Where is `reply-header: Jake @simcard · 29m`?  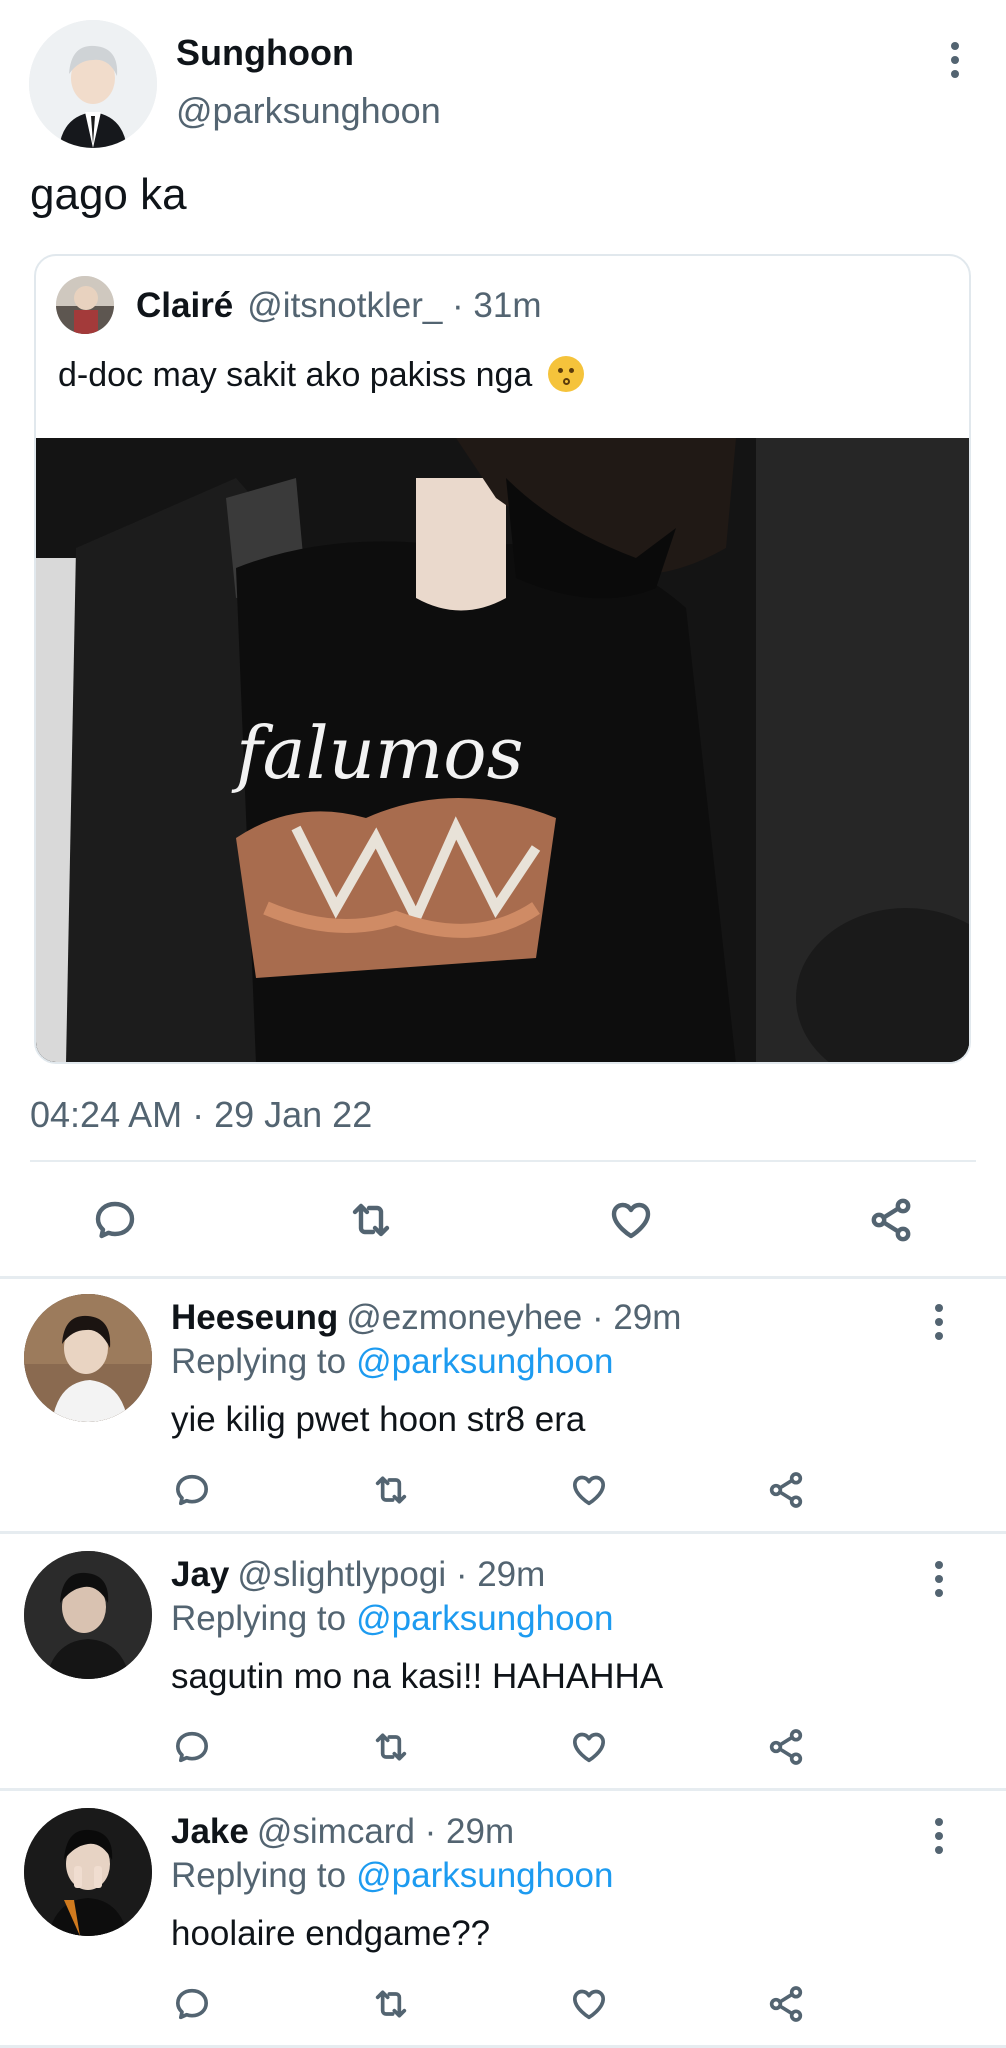 reply-header: Jake @simcard · 29m is located at coordinates (342, 1832).